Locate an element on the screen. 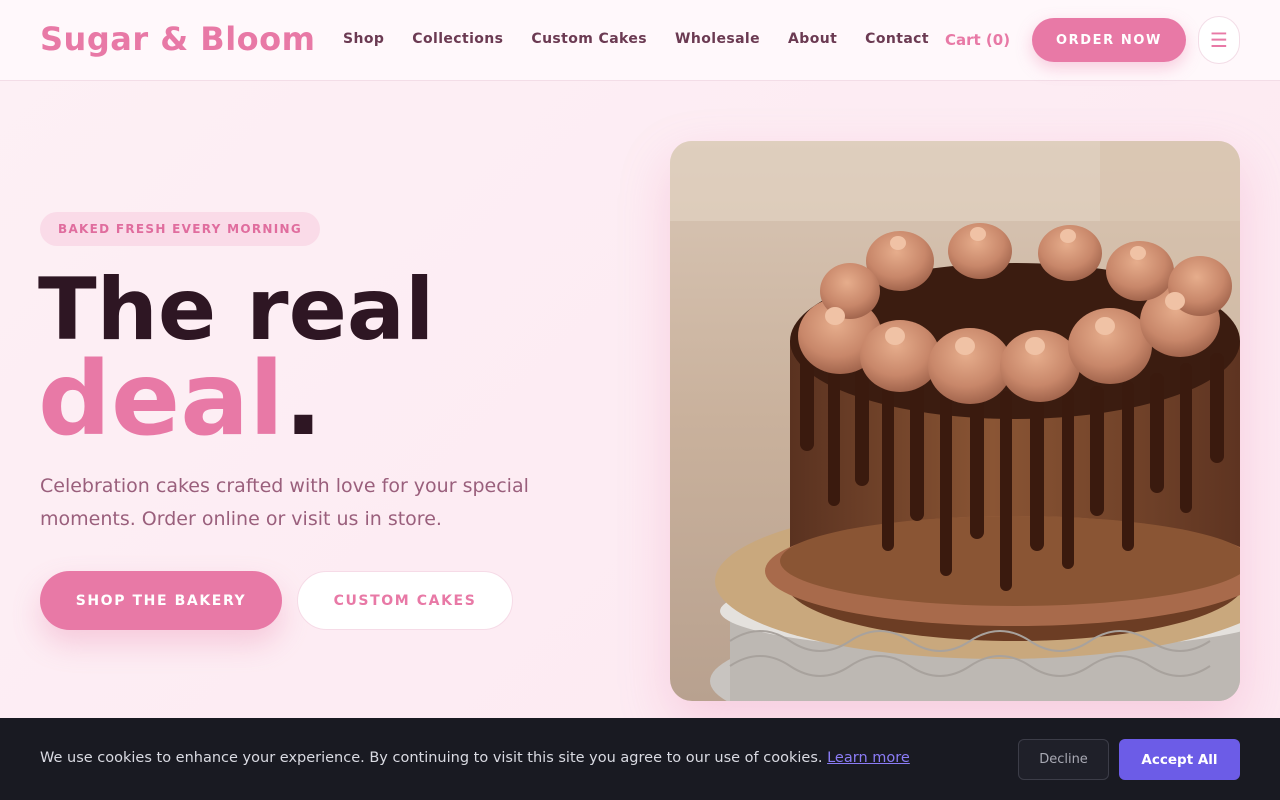 The image size is (1280, 800). logo: Sugar & Bloom is located at coordinates (177, 39).